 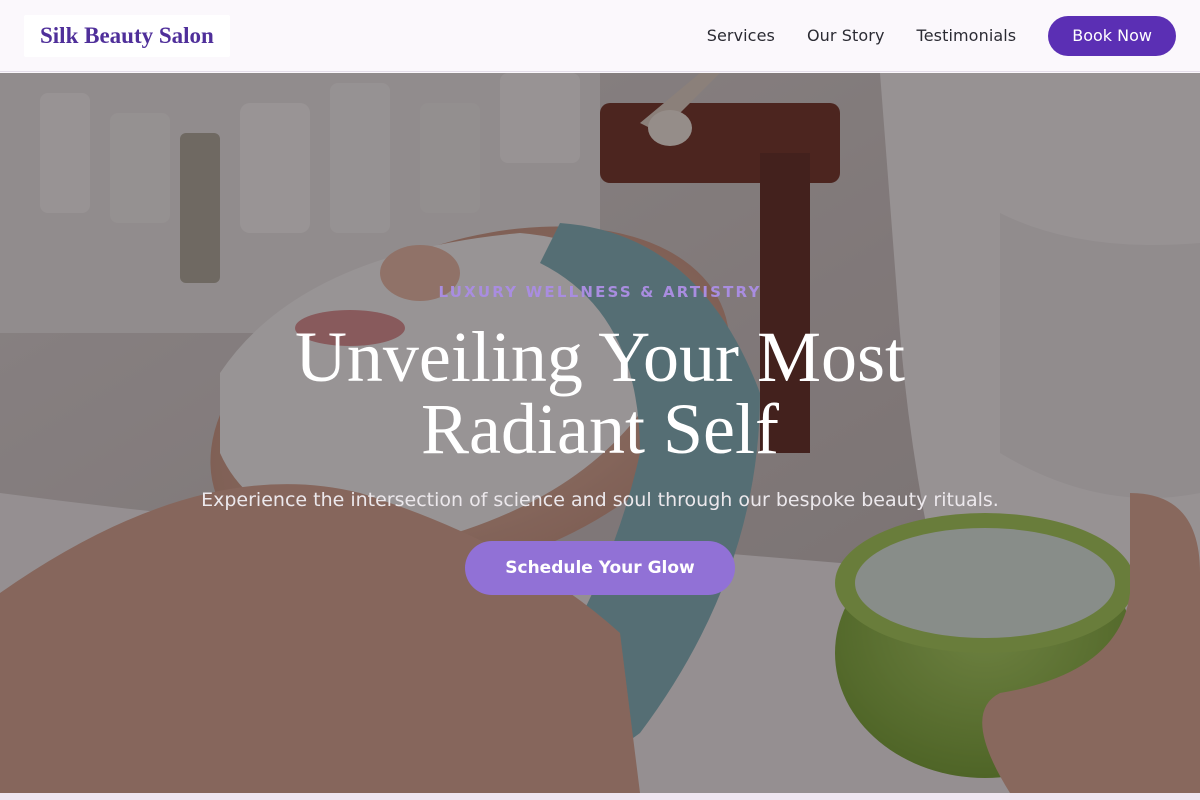 I want to click on main-nav: Services Our Story Testimonials Book Now, so click(x=941, y=35).